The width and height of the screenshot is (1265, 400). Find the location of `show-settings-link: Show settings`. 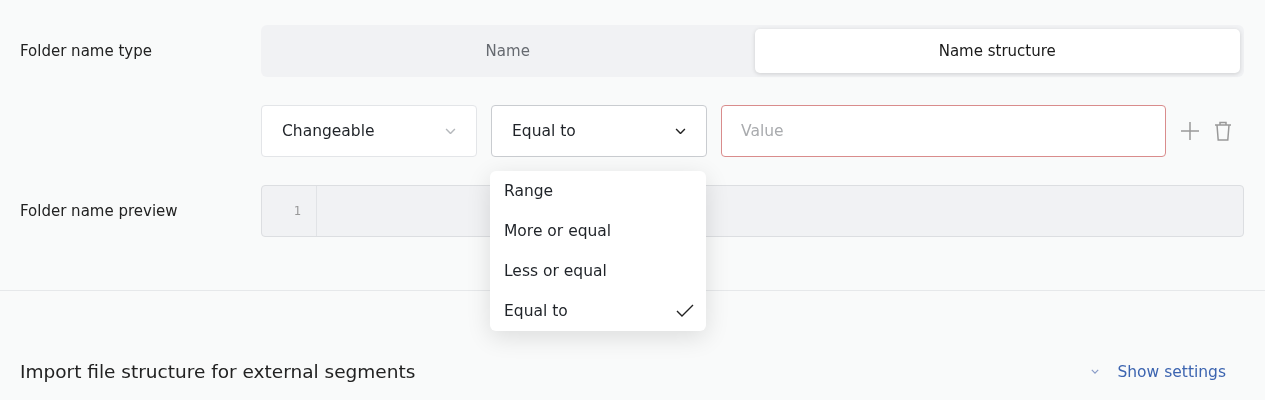

show-settings-link: Show settings is located at coordinates (1158, 371).